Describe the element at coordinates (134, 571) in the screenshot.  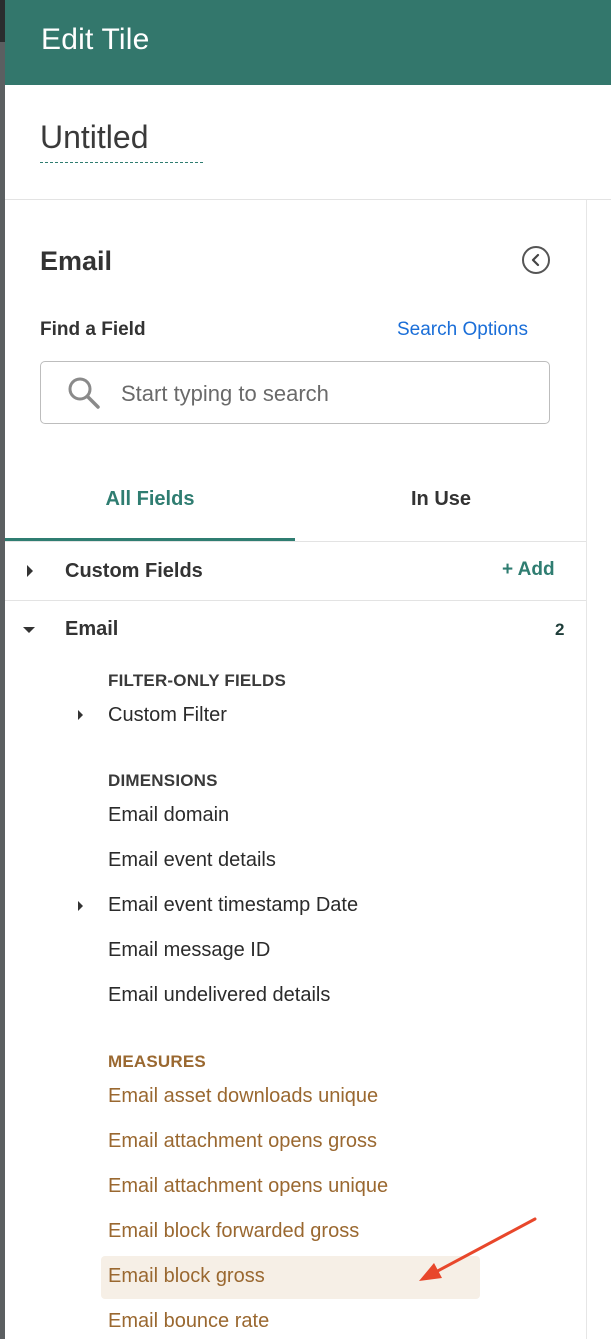
I see `group-label: Custom Fields` at that location.